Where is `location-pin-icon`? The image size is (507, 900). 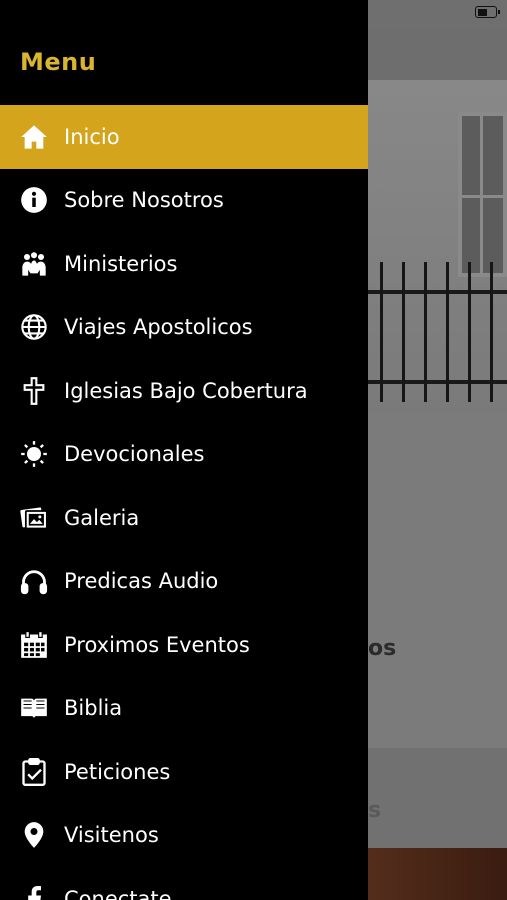 location-pin-icon is located at coordinates (34, 835).